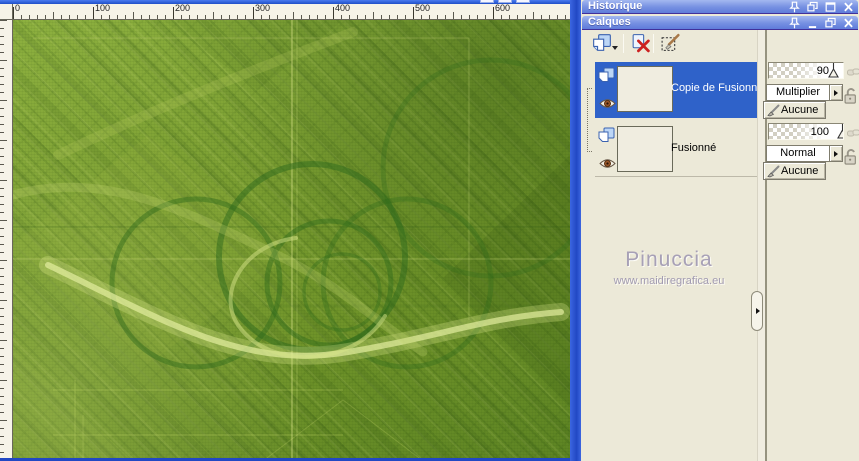 The width and height of the screenshot is (859, 461). What do you see at coordinates (103, 8) in the screenshot?
I see `ruler-tick-label: 100` at bounding box center [103, 8].